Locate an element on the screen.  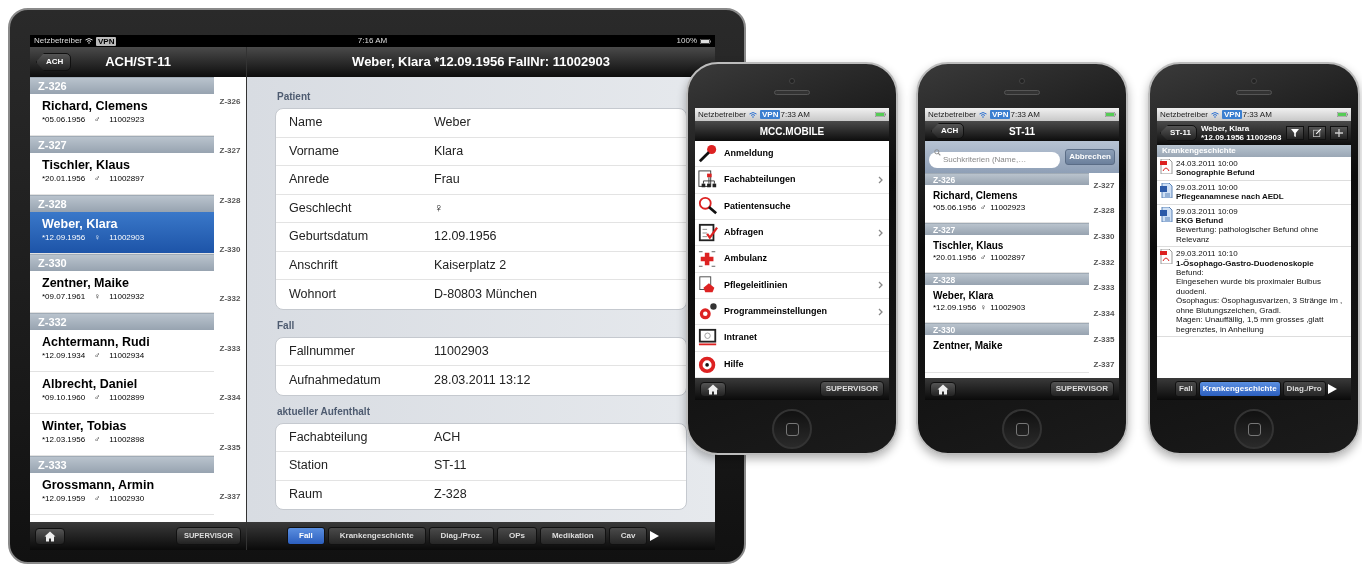
speaker-grille is located at coordinates (1022, 92).